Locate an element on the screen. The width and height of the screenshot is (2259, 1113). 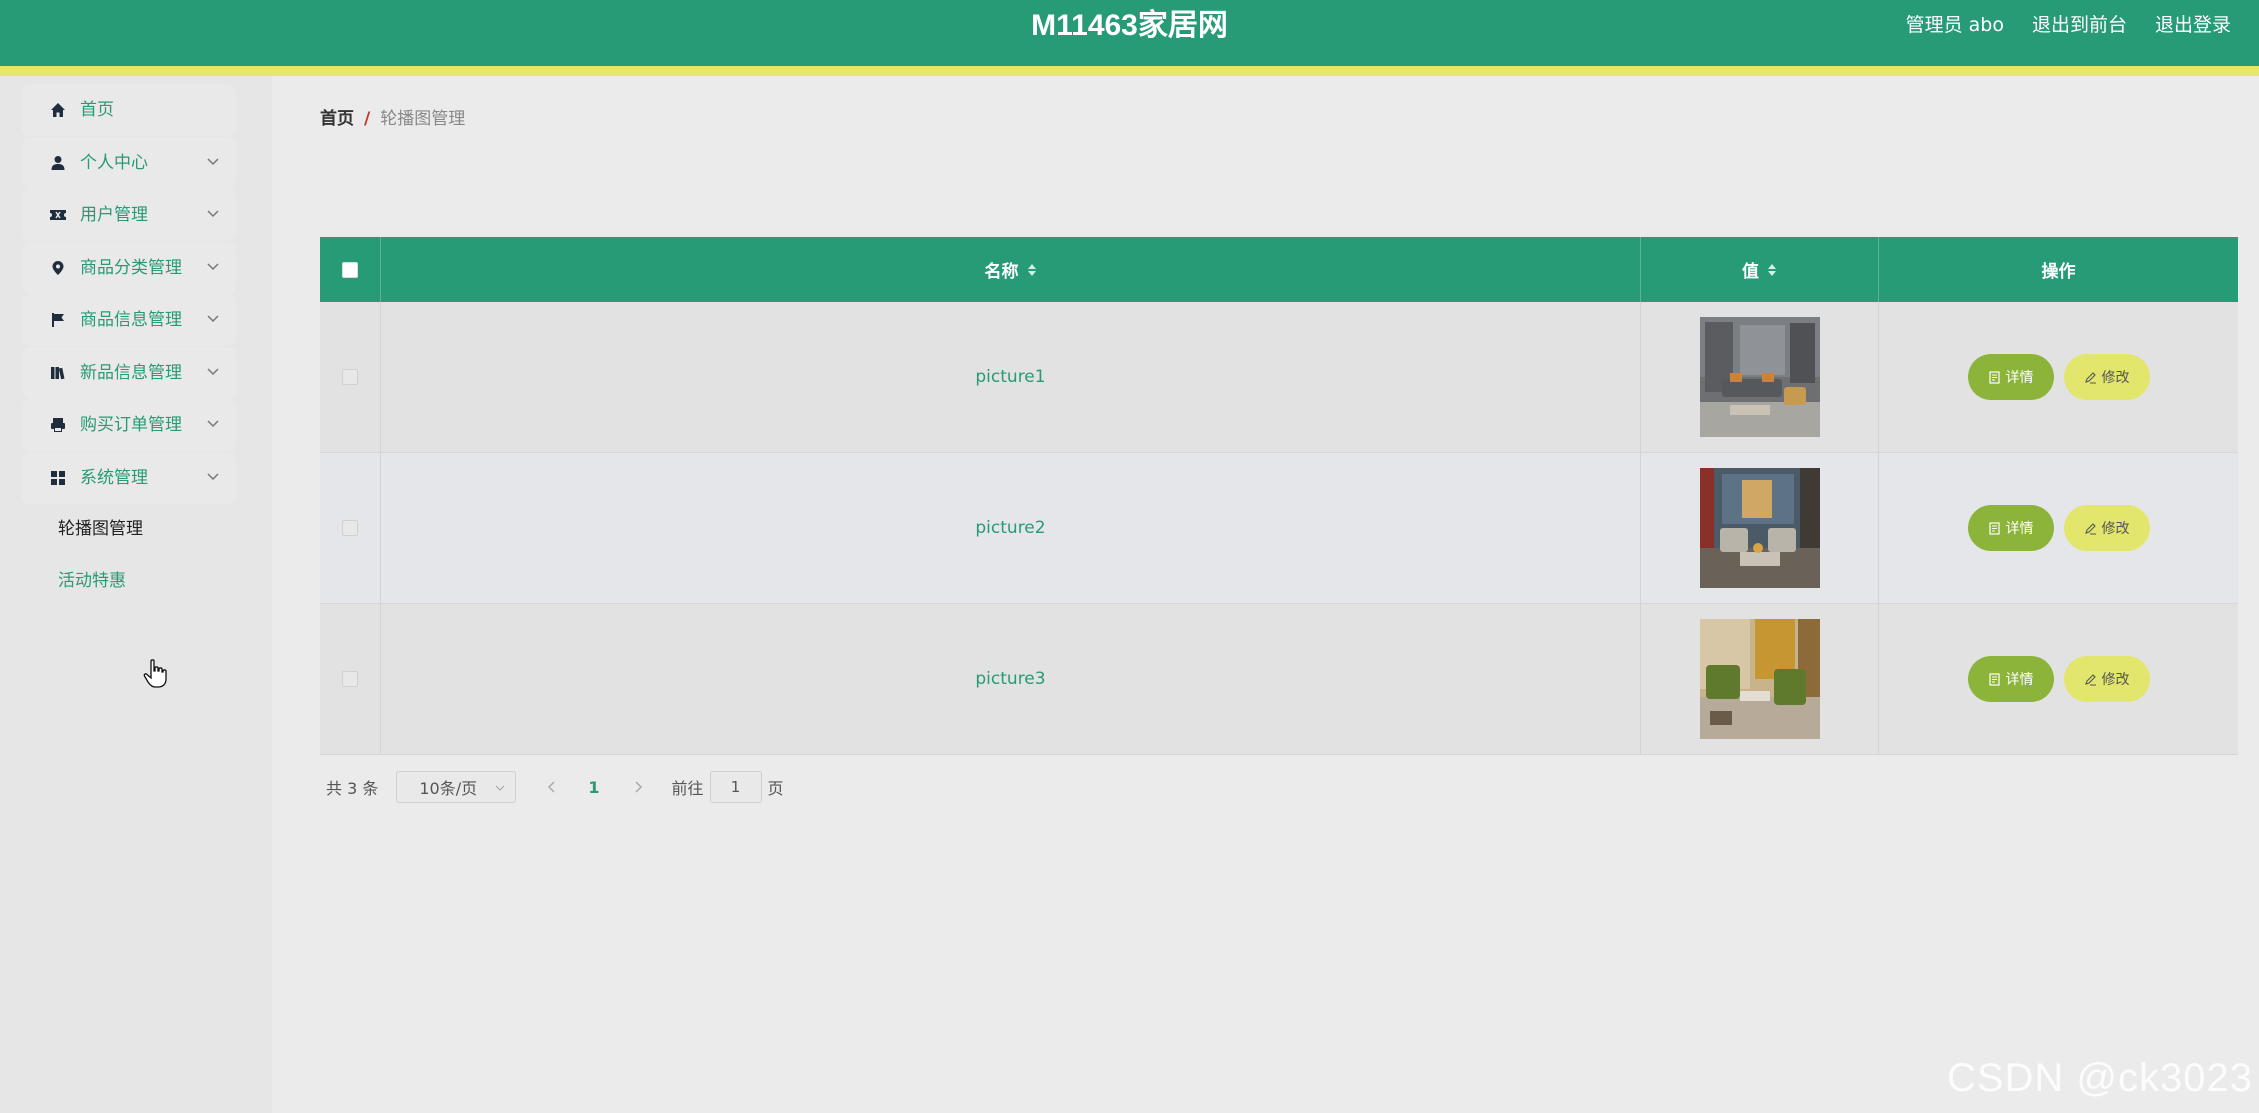
go-front-link: 退出到前台 is located at coordinates (2079, 25).